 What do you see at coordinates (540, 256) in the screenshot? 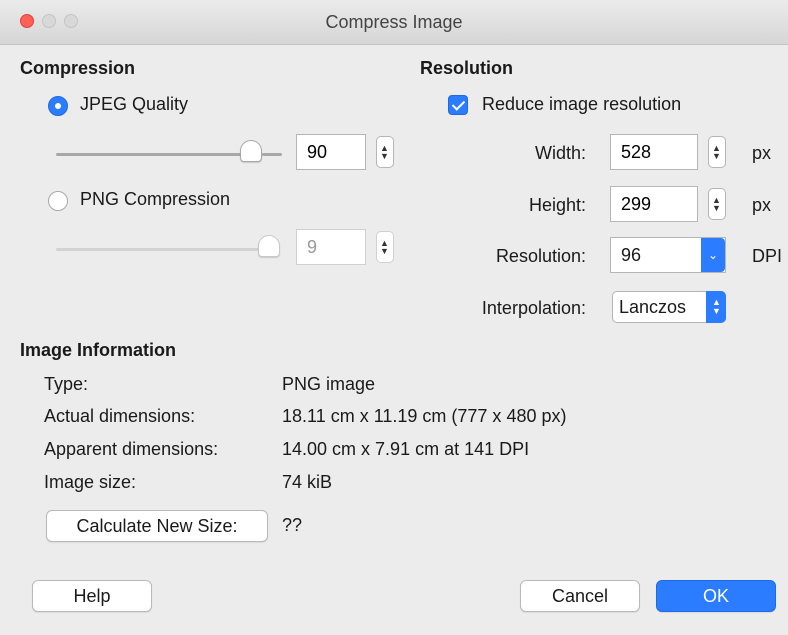
I see `resolution-label: Resolution:` at bounding box center [540, 256].